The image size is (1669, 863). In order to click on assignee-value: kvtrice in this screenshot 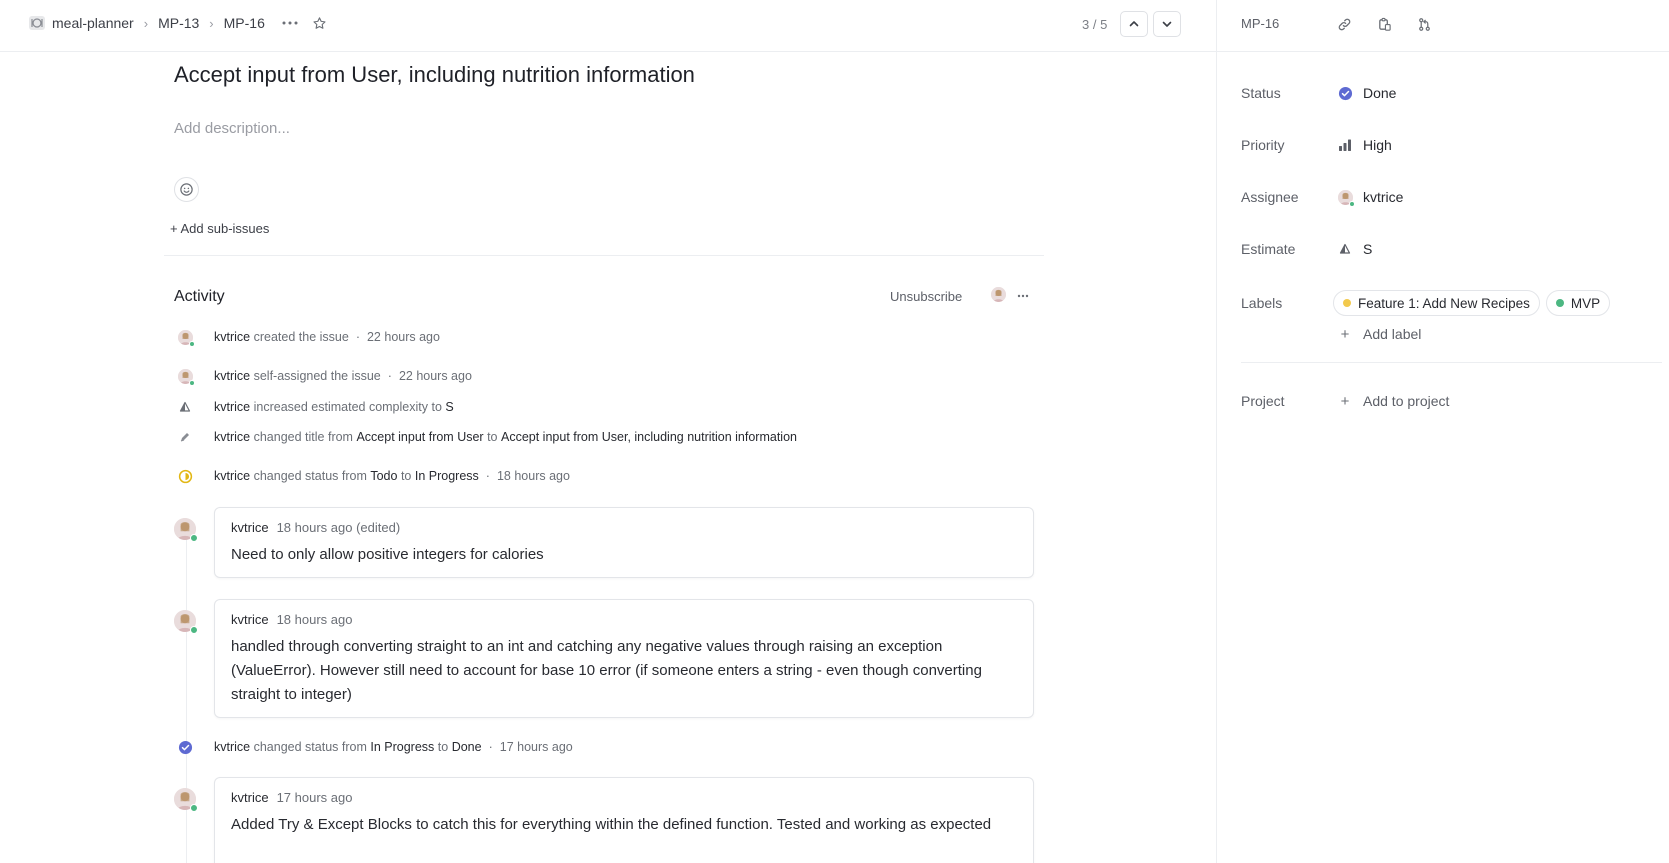, I will do `click(1383, 197)`.